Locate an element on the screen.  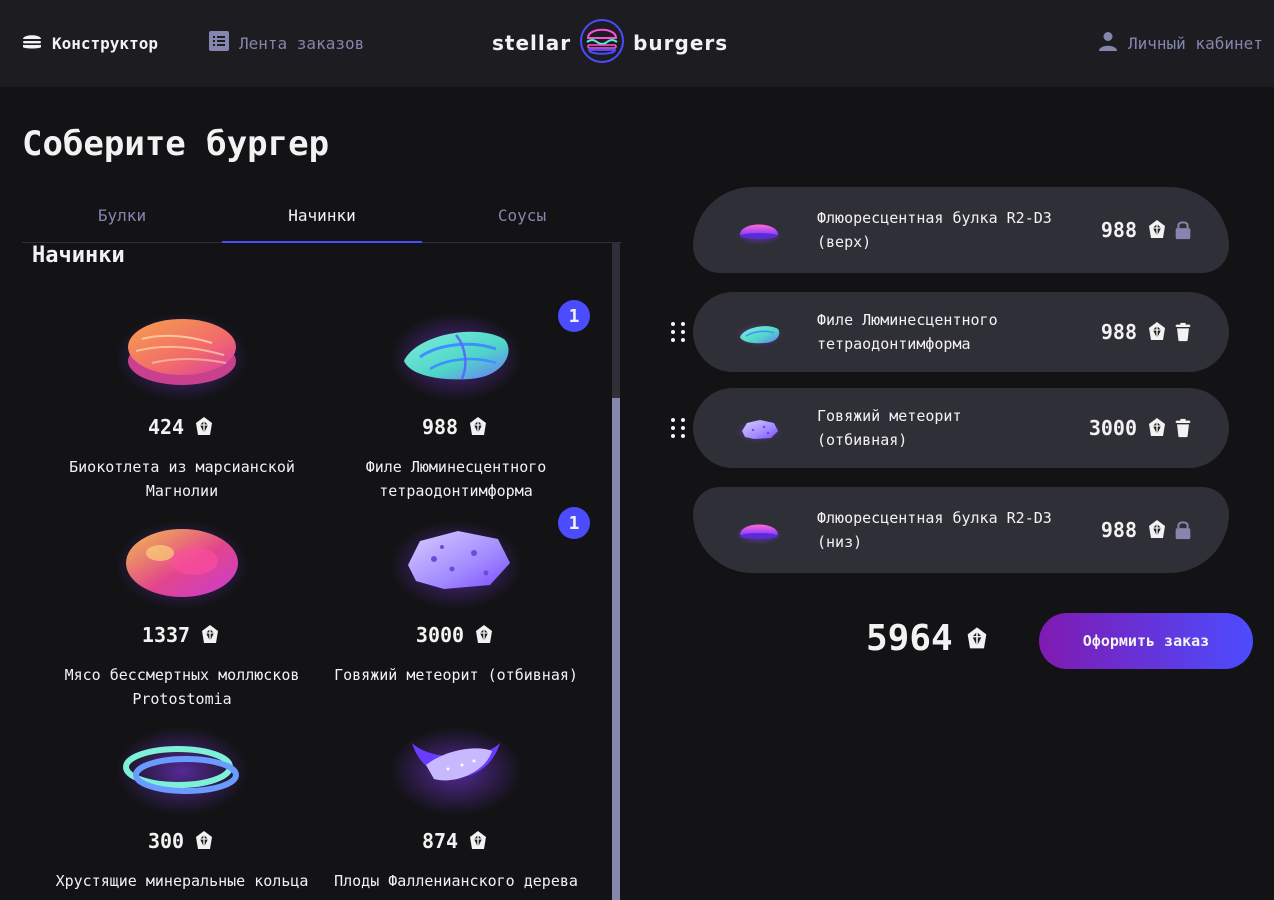
ingredient-price: 424 is located at coordinates (182, 427).